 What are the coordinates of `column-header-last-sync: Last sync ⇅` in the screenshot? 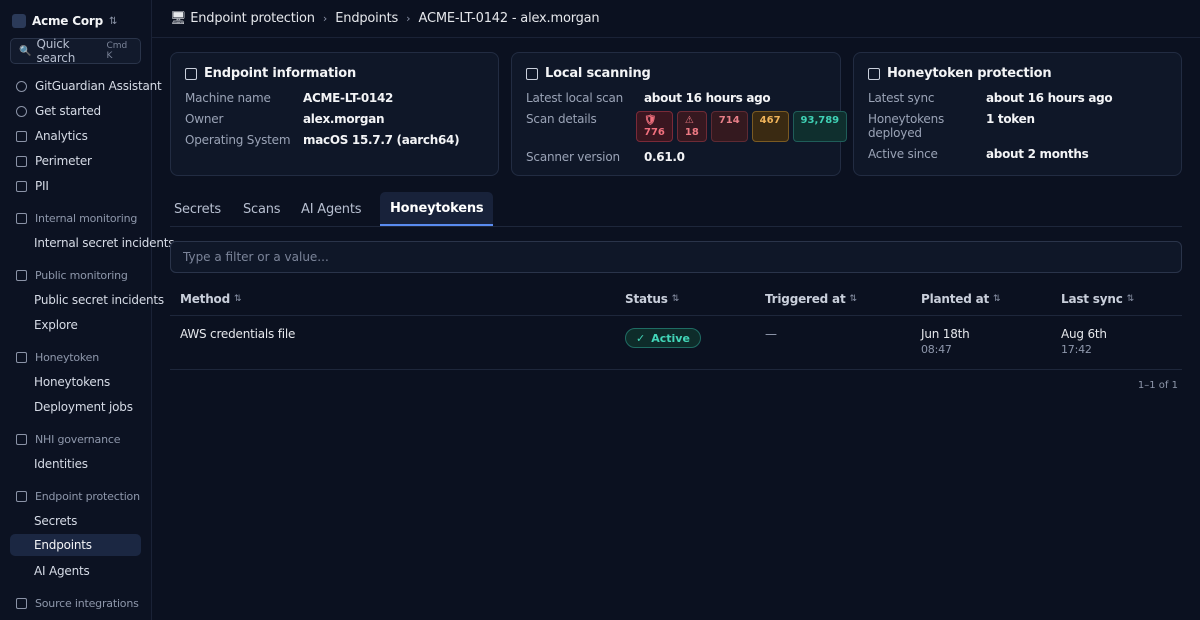 It's located at (1097, 299).